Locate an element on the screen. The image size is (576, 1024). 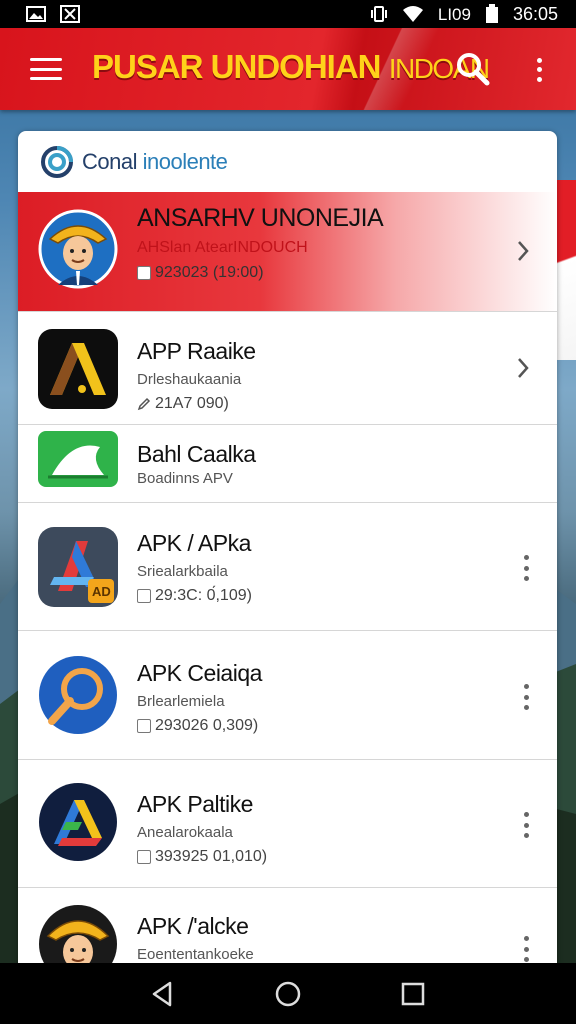
item-subtitle: AHSlan AtearINDOUCH is located at coordinates (222, 247).